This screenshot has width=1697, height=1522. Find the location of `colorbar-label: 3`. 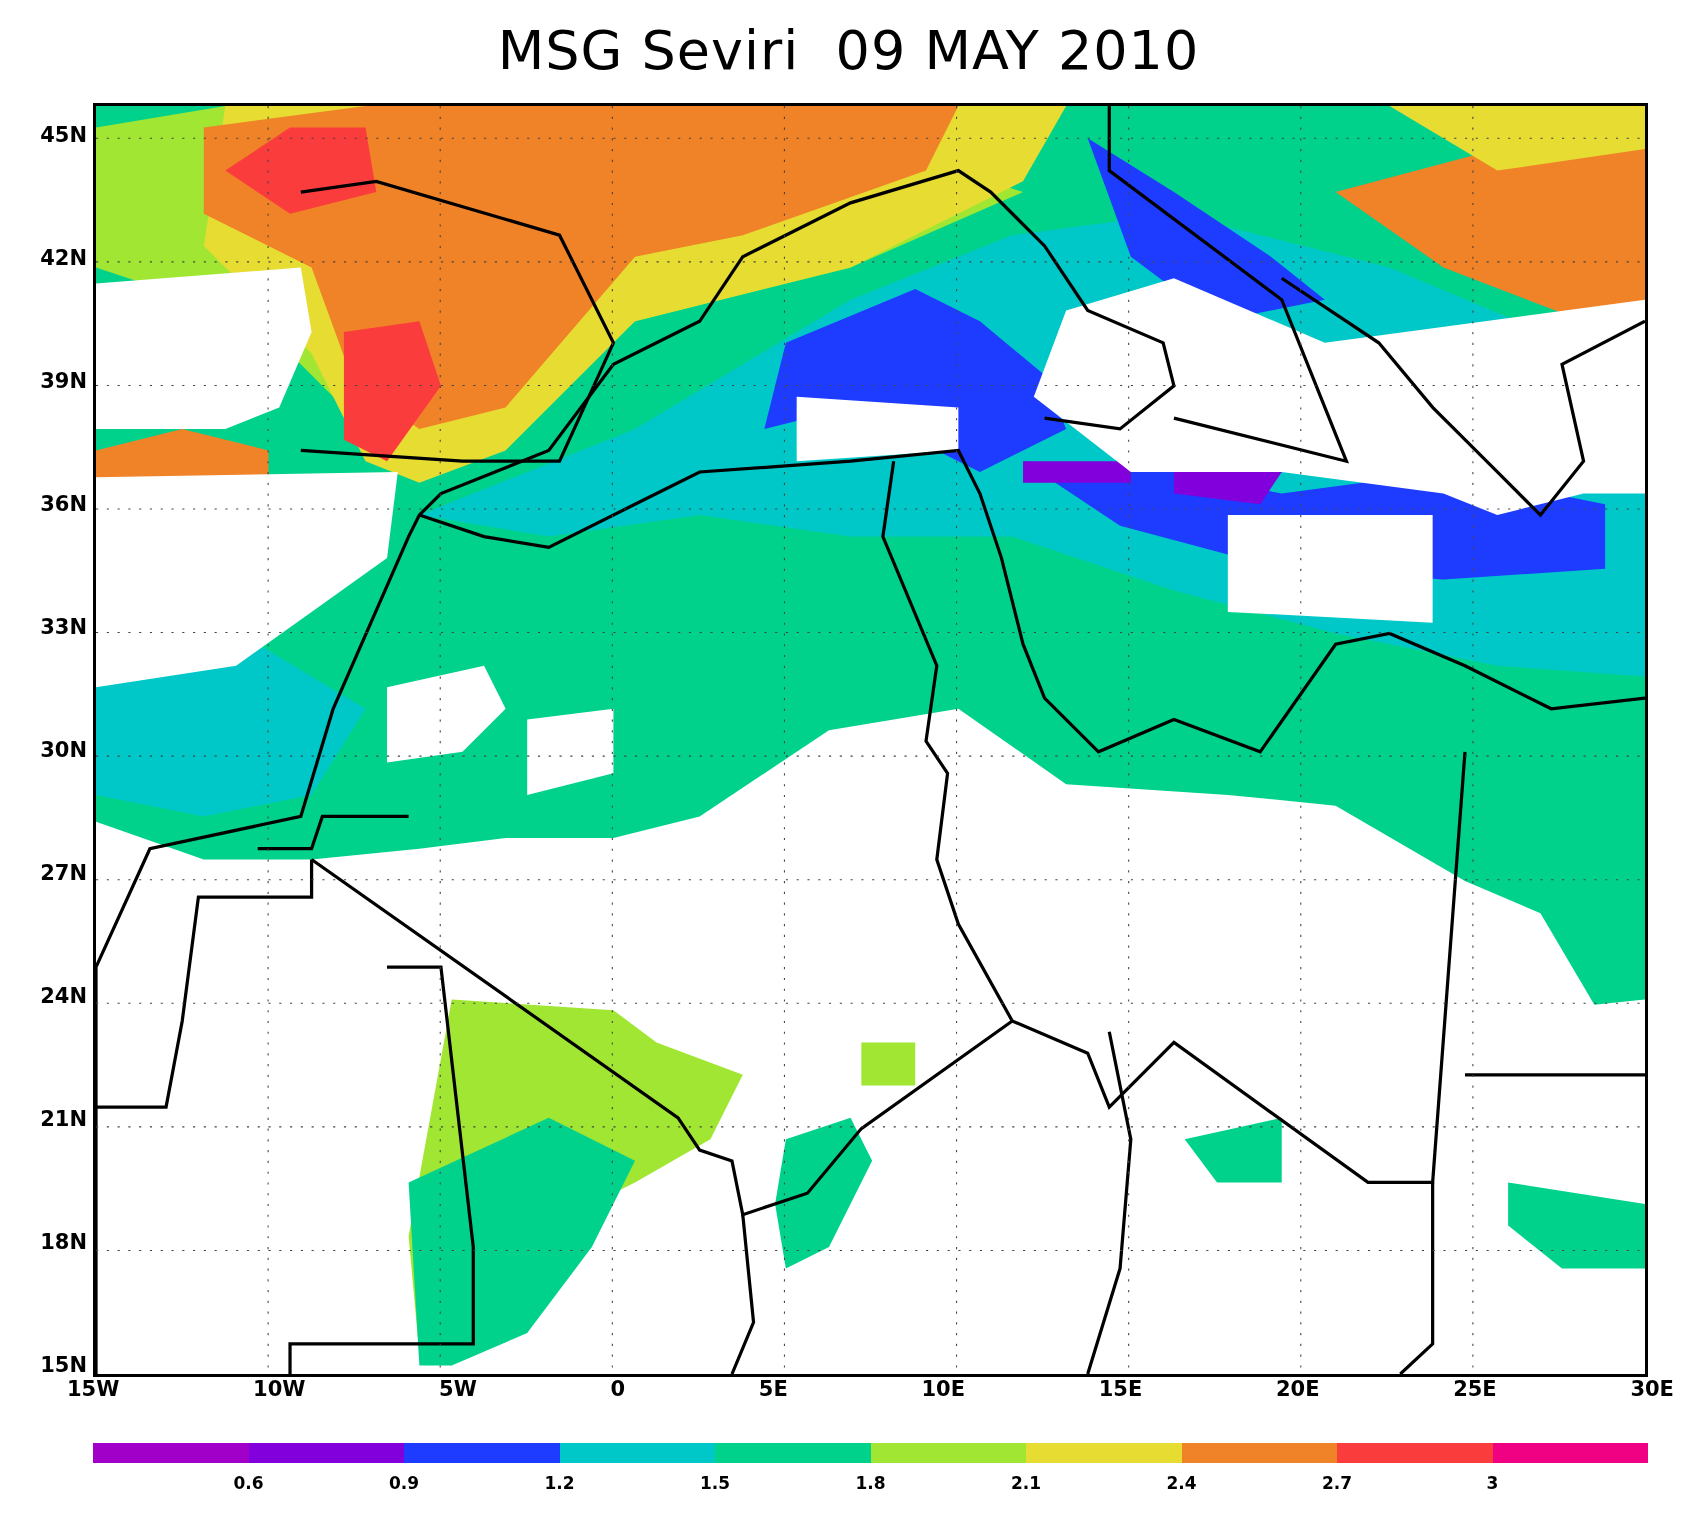

colorbar-label: 3 is located at coordinates (1492, 1483).